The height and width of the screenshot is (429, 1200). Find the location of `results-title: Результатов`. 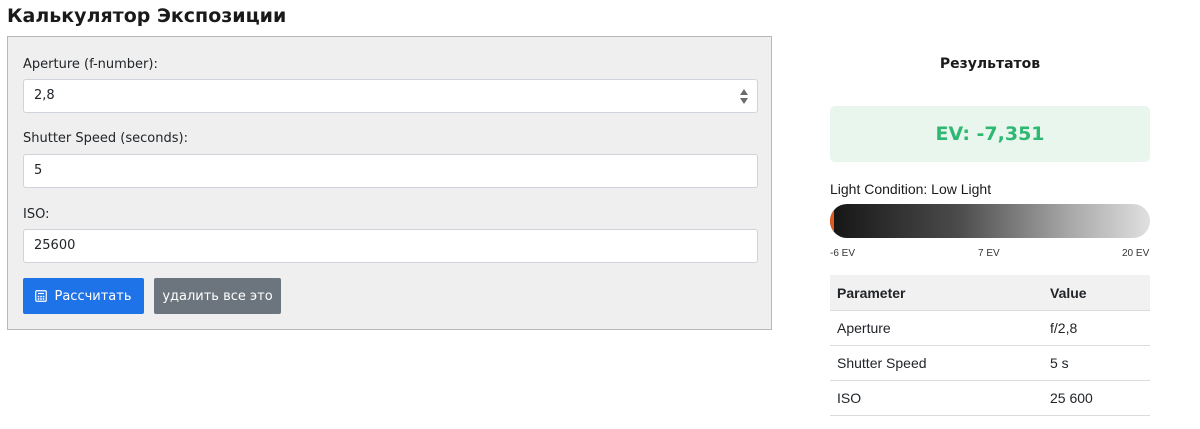

results-title: Результатов is located at coordinates (990, 64).